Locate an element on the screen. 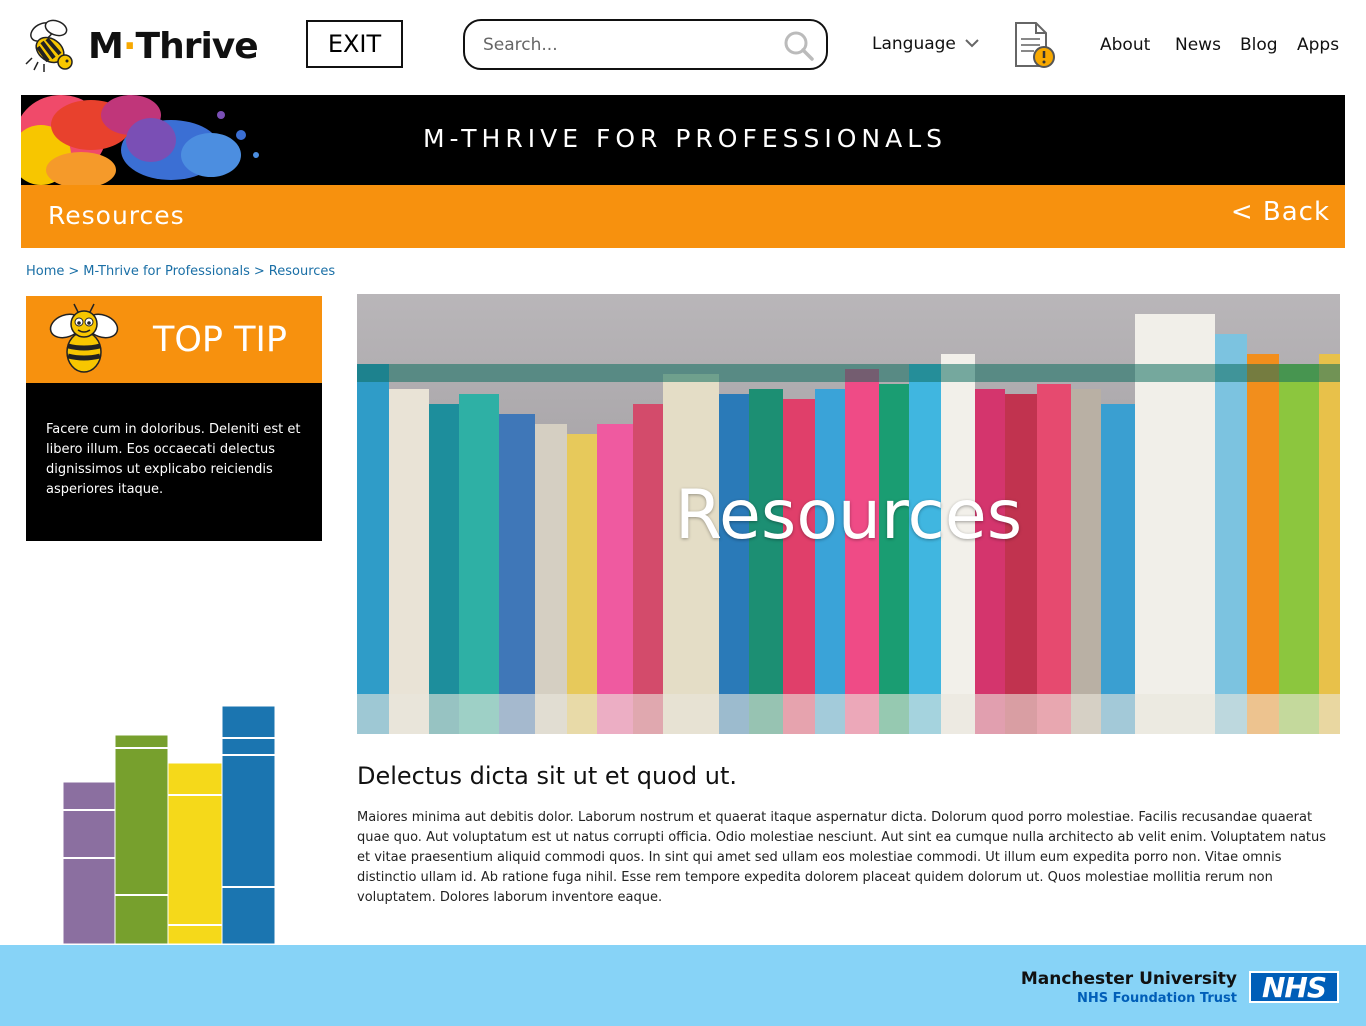 The height and width of the screenshot is (1026, 1366). nav-apps: Apps is located at coordinates (1318, 45).